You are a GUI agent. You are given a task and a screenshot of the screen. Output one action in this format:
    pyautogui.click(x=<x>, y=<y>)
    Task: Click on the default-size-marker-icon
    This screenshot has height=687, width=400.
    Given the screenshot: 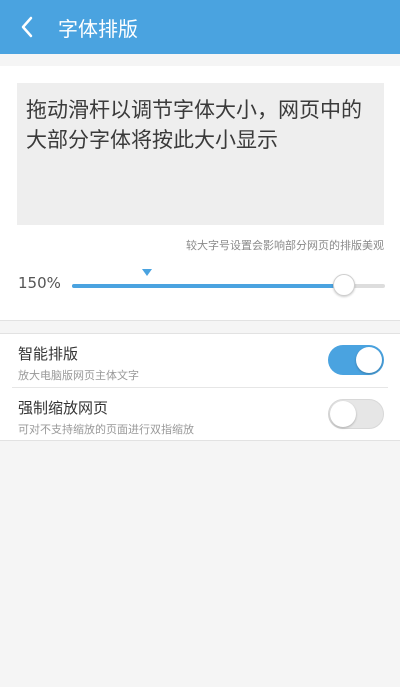 What is the action you would take?
    pyautogui.click(x=147, y=272)
    